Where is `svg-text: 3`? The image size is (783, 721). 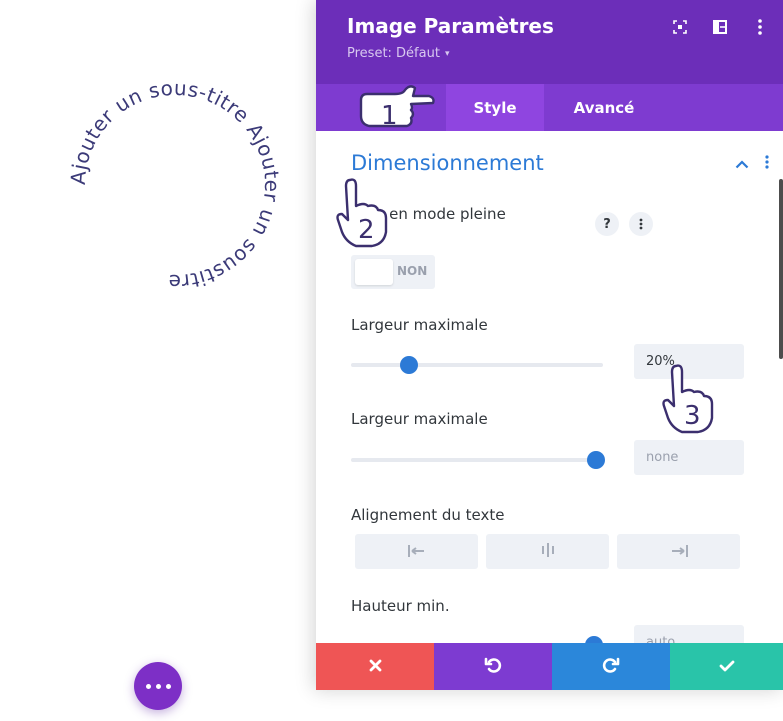
svg-text: 3 is located at coordinates (692, 416).